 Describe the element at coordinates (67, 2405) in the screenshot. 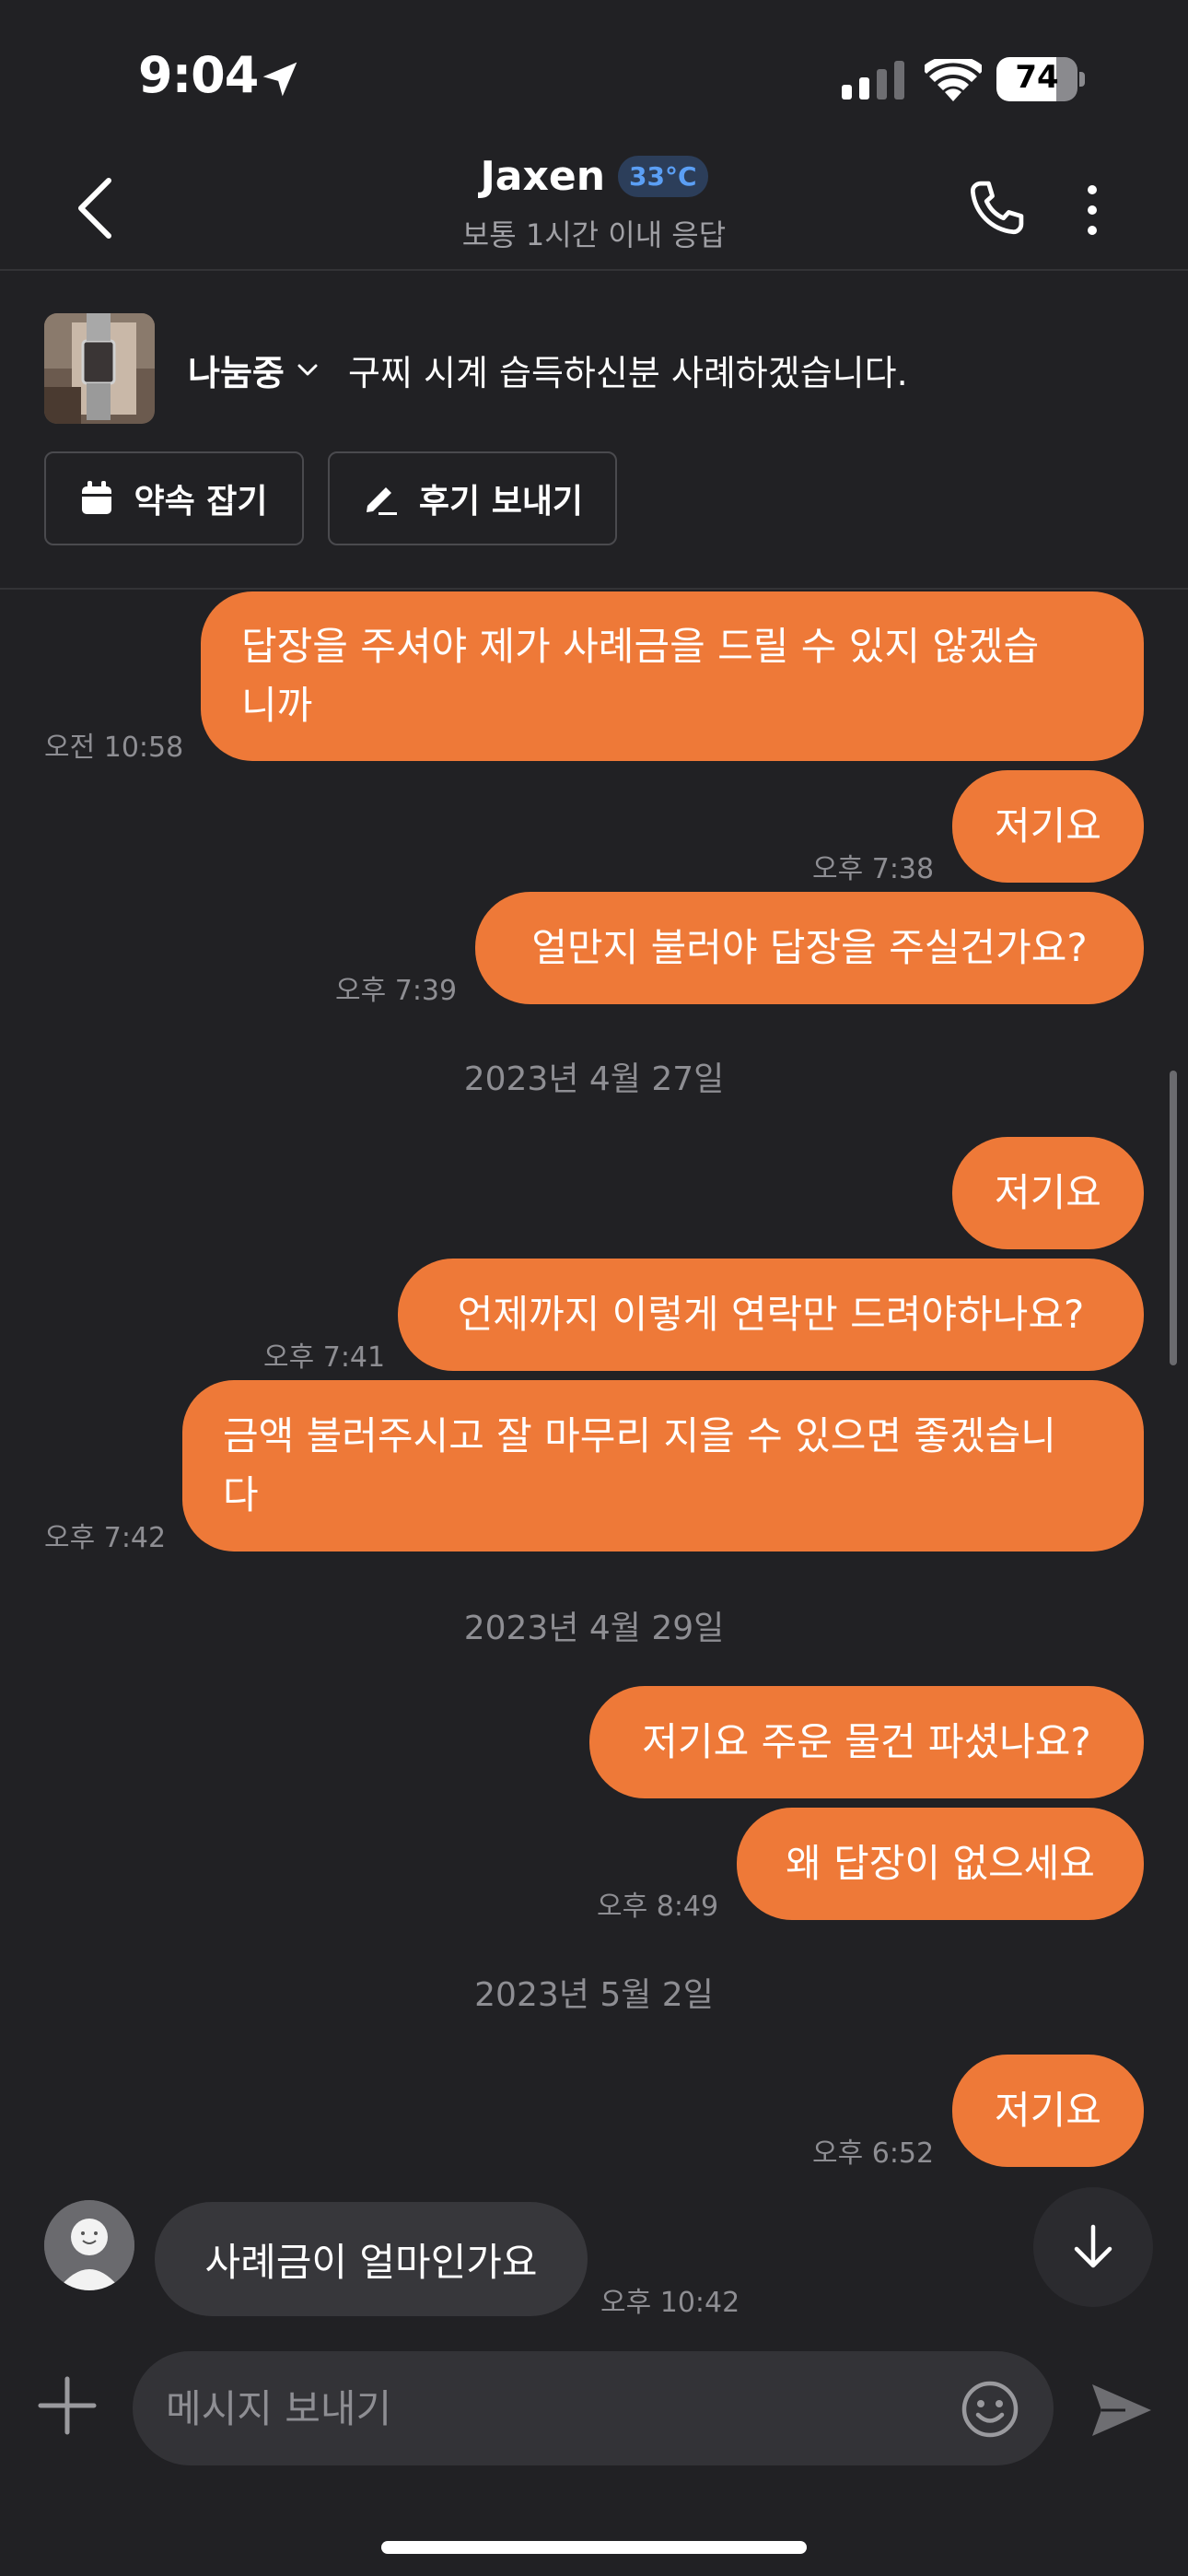

I see `plus-icon` at that location.